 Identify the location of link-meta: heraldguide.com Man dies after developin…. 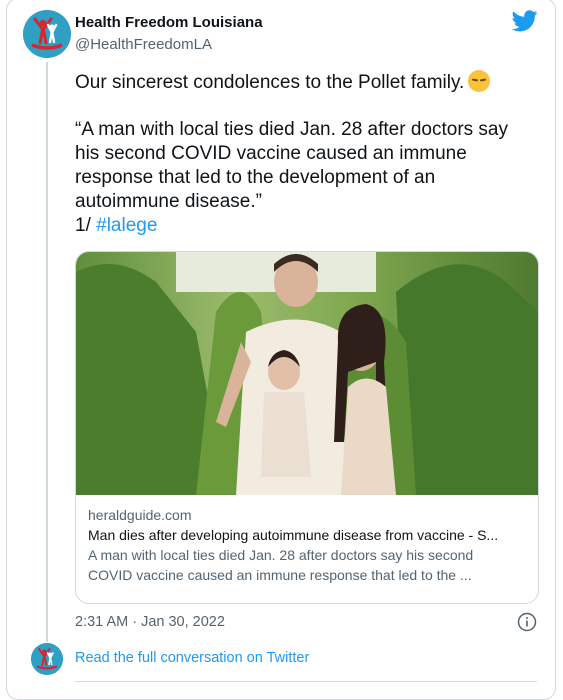
(307, 540).